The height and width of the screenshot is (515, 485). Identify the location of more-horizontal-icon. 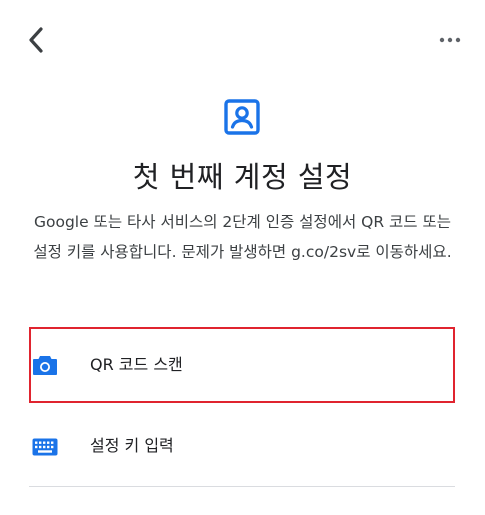
(450, 40).